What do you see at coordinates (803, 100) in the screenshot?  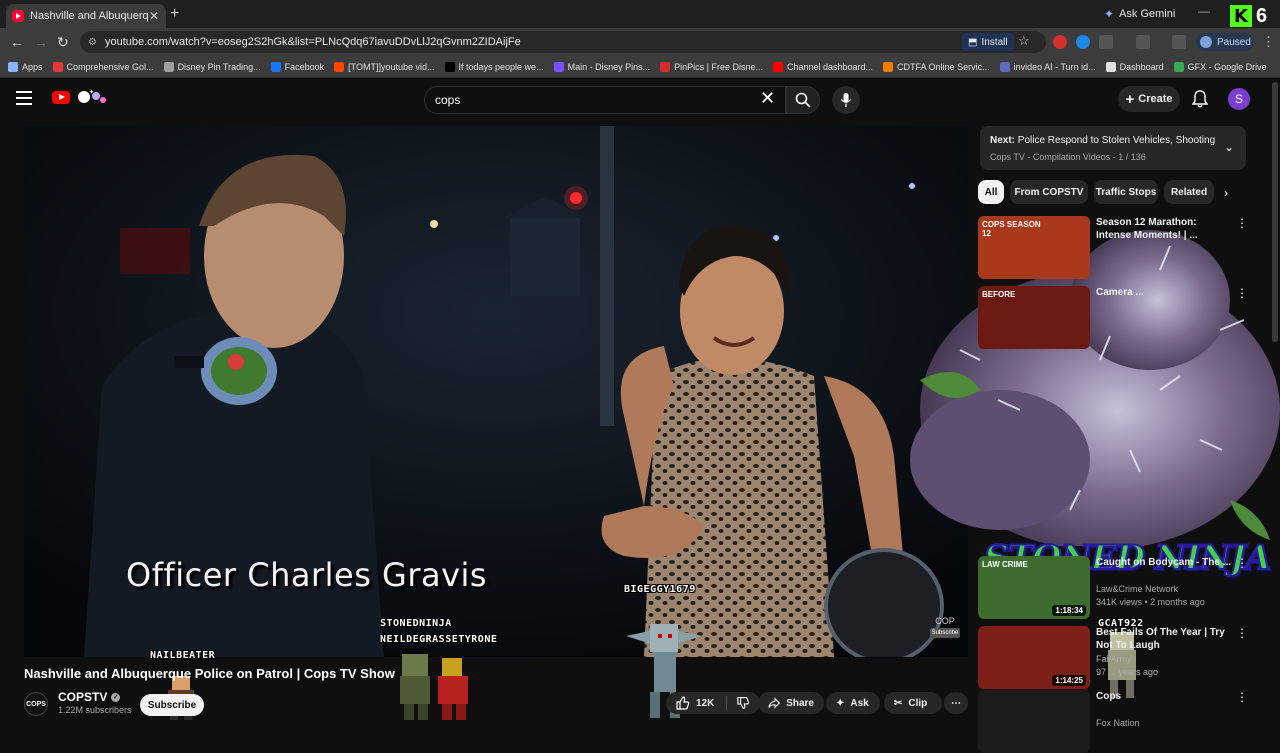 I see `search-button` at bounding box center [803, 100].